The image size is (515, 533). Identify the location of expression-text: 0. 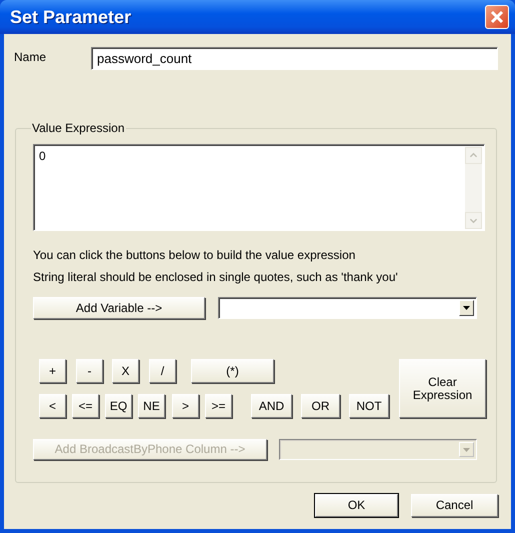
(42, 157).